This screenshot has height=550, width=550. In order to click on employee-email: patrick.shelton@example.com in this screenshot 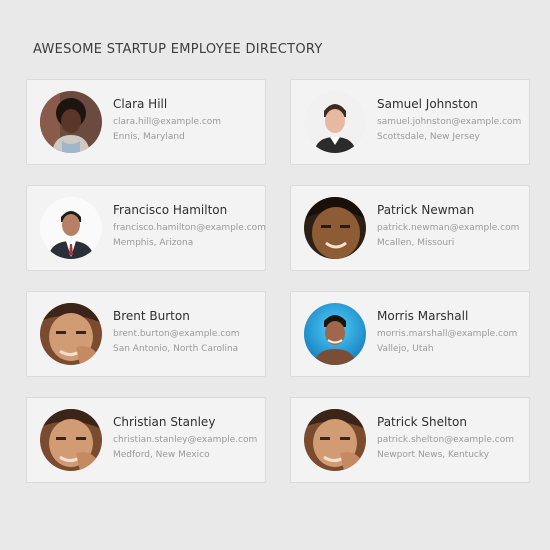, I will do `click(445, 439)`.